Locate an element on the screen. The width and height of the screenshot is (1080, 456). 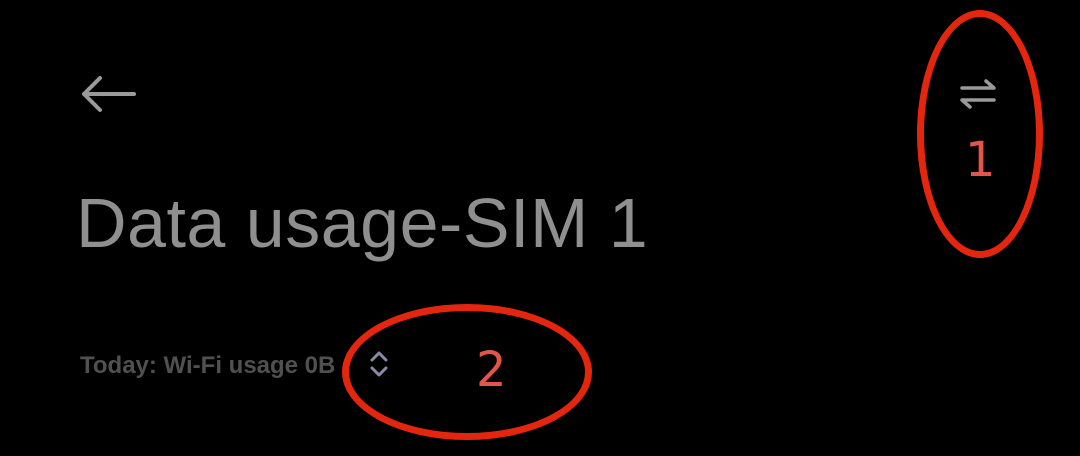
usage-toggle-button is located at coordinates (379, 366).